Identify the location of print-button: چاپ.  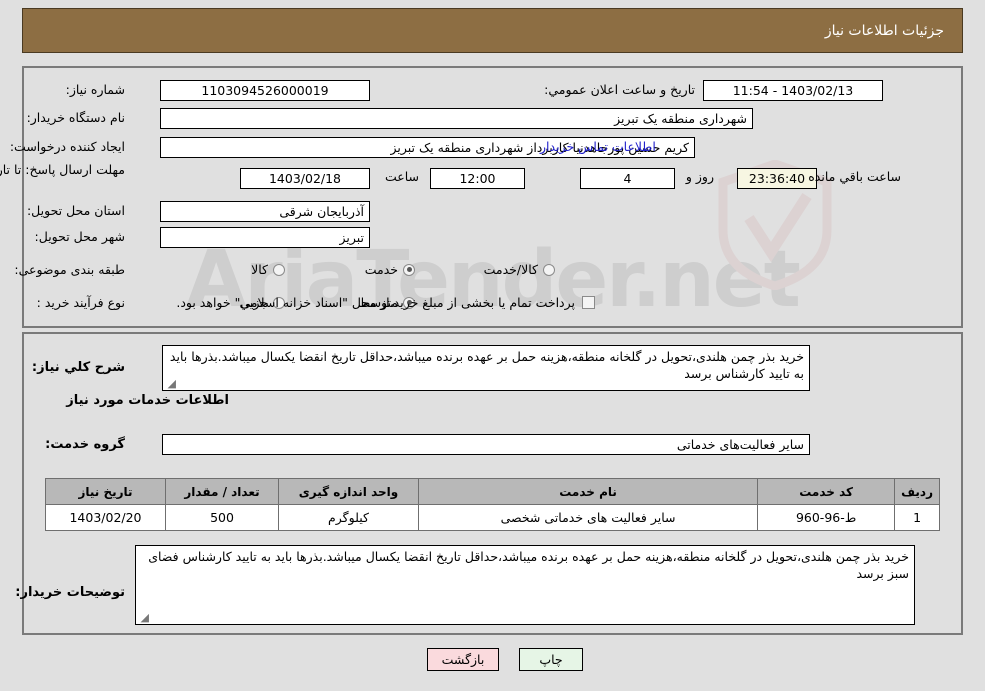
(551, 659).